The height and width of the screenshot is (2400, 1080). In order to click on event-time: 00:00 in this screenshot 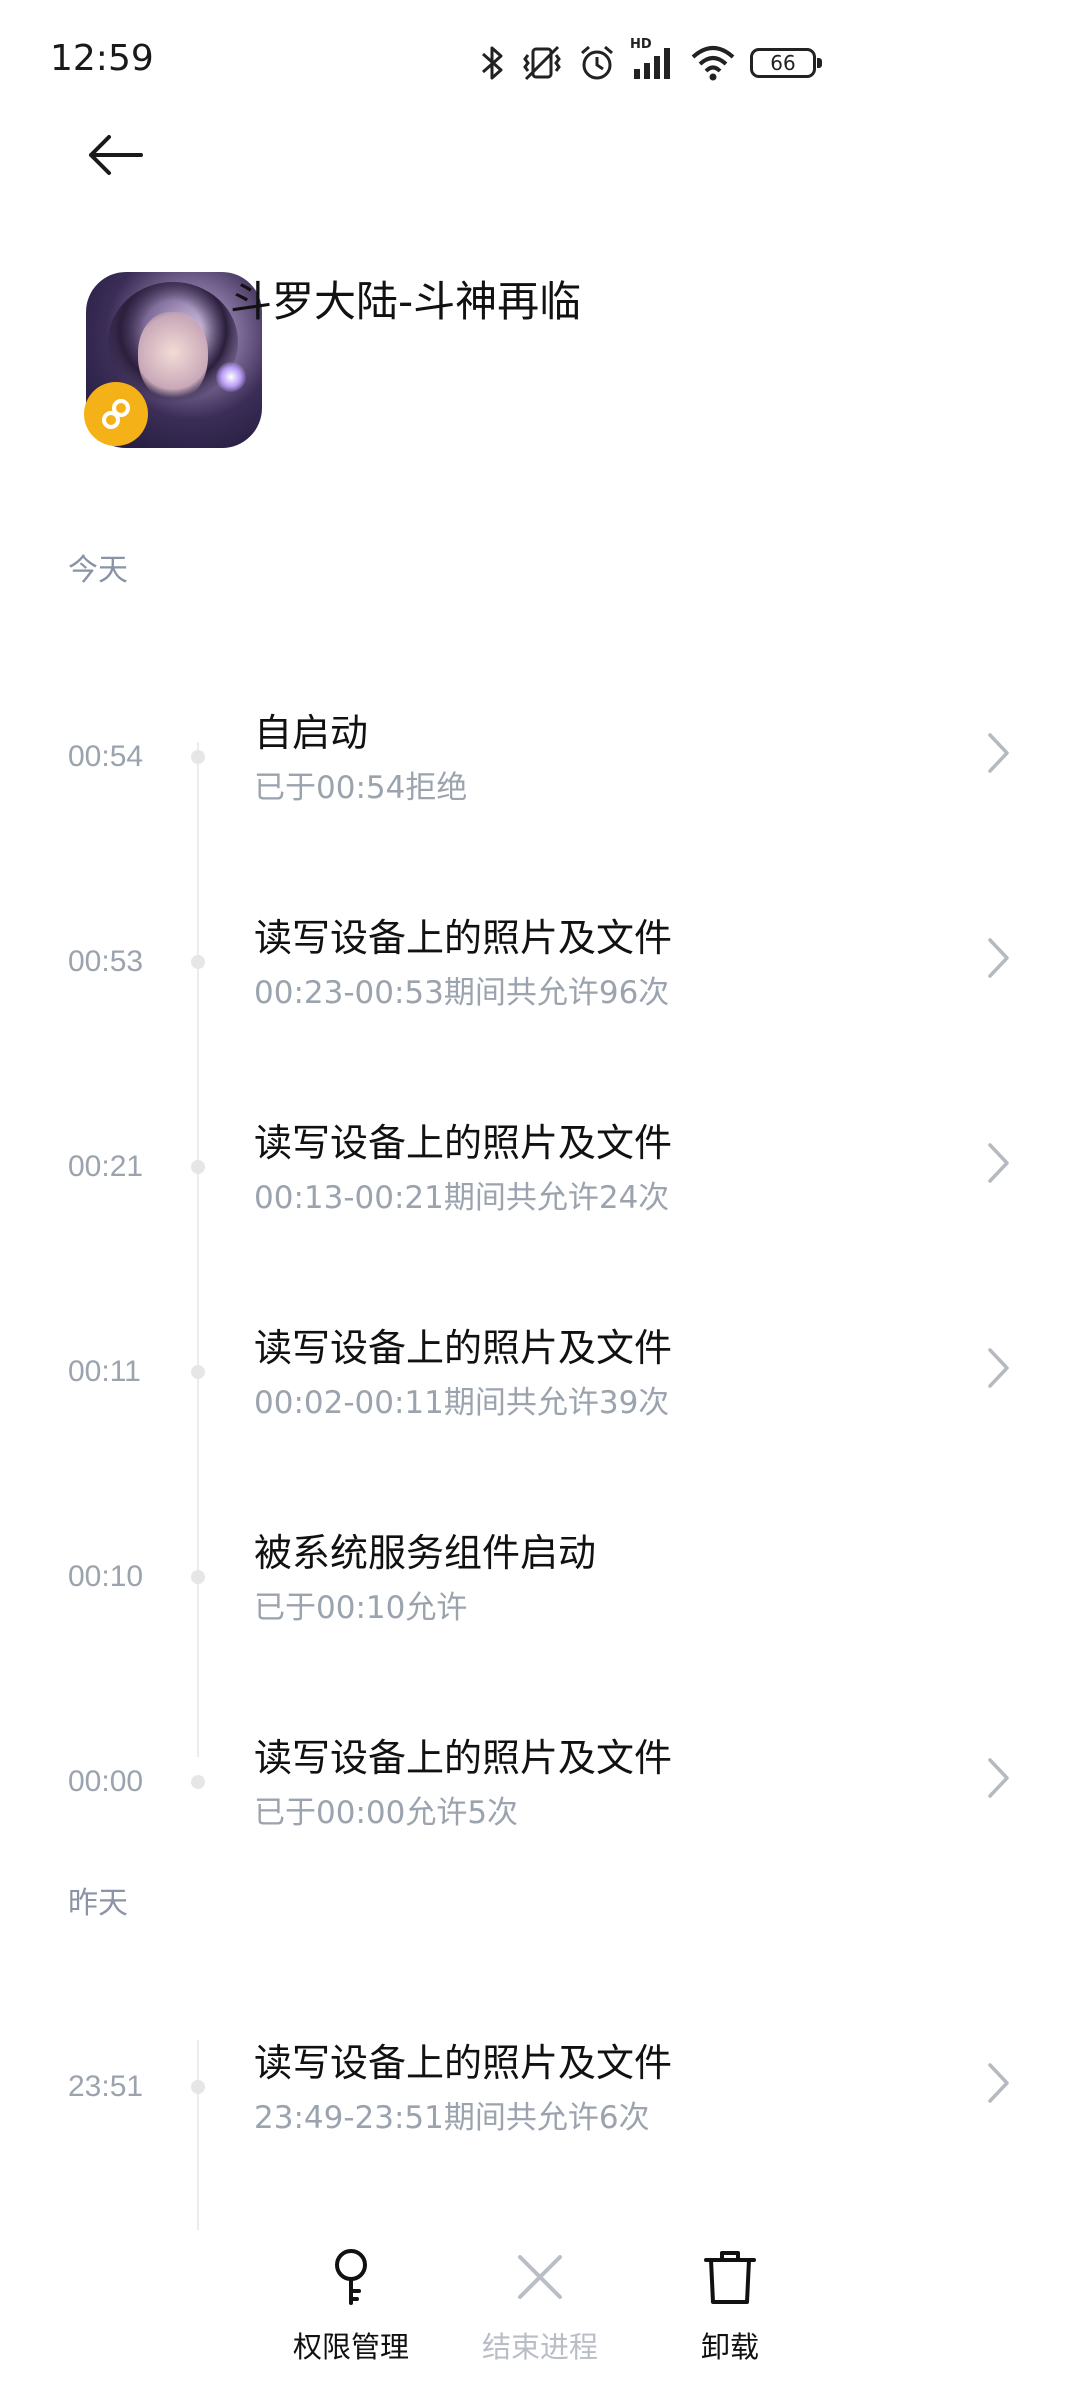, I will do `click(106, 1781)`.